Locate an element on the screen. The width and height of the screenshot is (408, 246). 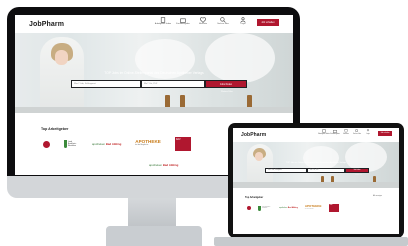
laptop-base is located at coordinates (311, 241).